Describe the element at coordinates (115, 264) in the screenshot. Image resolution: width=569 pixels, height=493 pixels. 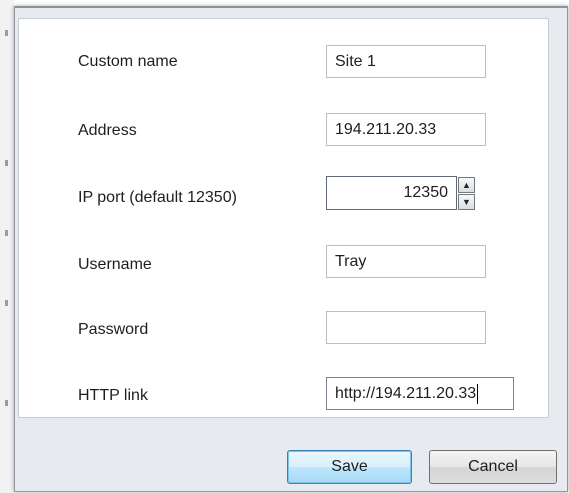
I see `username-label: Username` at that location.